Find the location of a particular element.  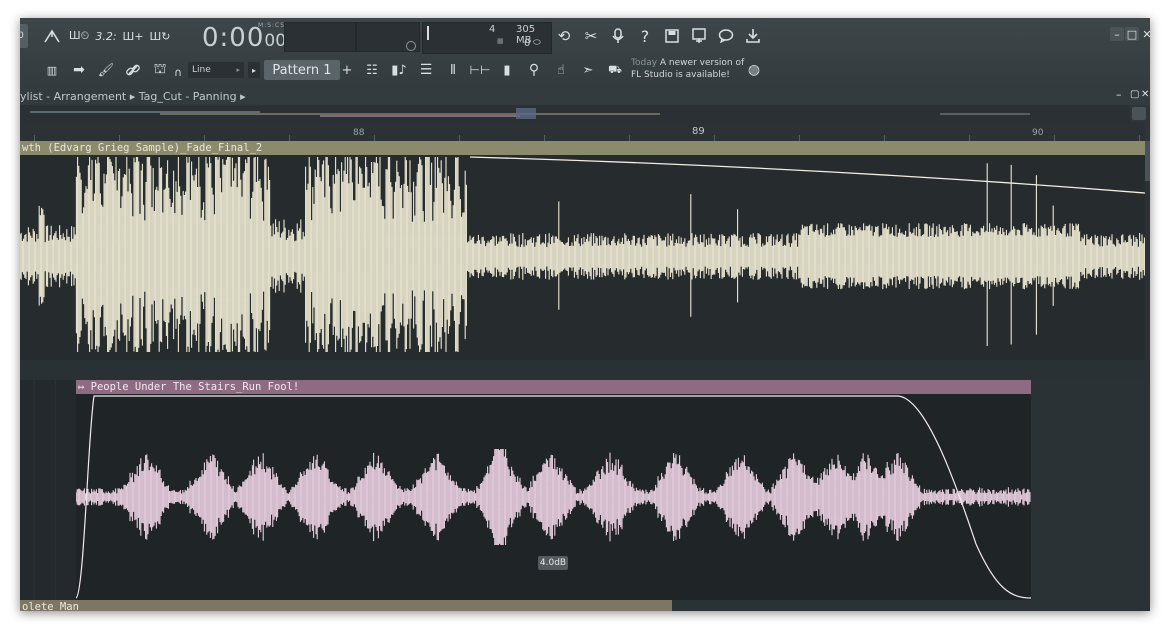

clip-header-grieg: wth (Edvarg Grieg Sample)_Fade_Final_2 is located at coordinates (582, 148).